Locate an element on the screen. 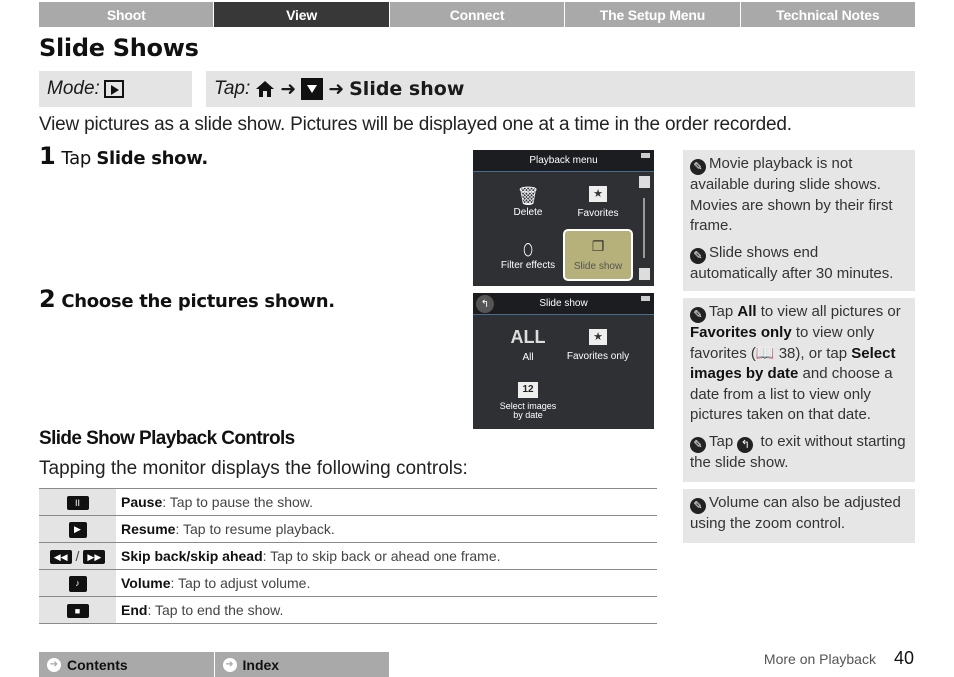 The height and width of the screenshot is (677, 954). table-row: II Pause: Tap to pause the show. is located at coordinates (348, 502).